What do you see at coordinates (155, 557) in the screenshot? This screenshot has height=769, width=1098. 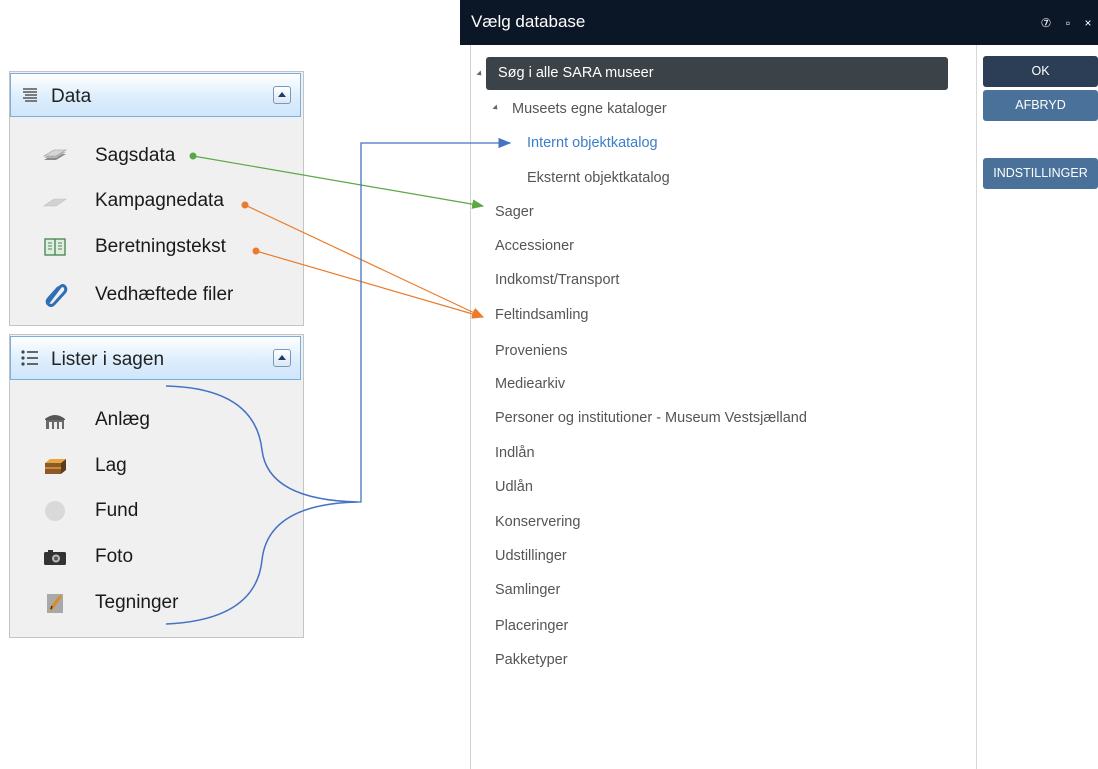 I see `list-item-foto: Foto` at bounding box center [155, 557].